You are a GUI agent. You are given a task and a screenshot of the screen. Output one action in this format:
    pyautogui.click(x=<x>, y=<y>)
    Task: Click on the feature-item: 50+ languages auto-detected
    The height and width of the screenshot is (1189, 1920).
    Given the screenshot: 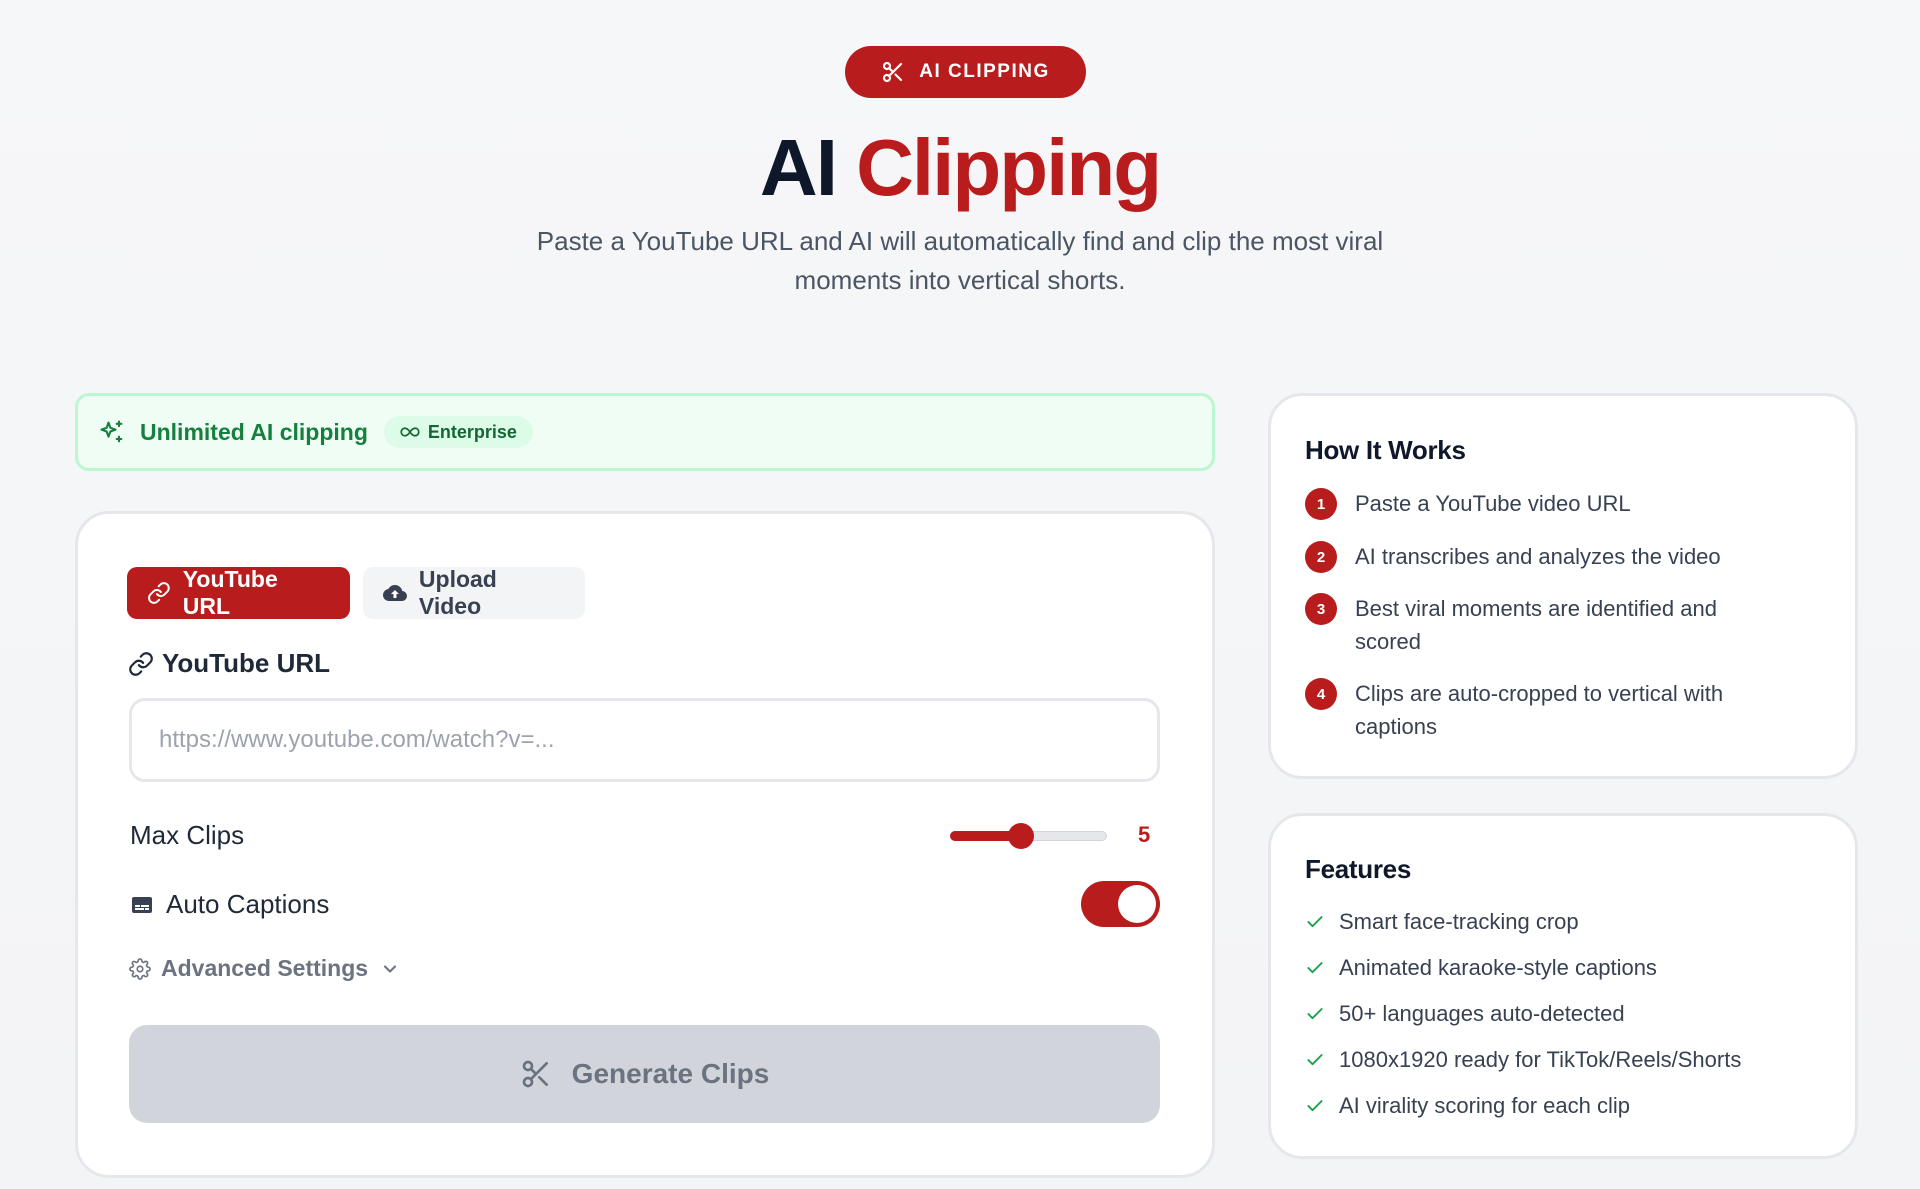 What is the action you would take?
    pyautogui.click(x=1465, y=1014)
    